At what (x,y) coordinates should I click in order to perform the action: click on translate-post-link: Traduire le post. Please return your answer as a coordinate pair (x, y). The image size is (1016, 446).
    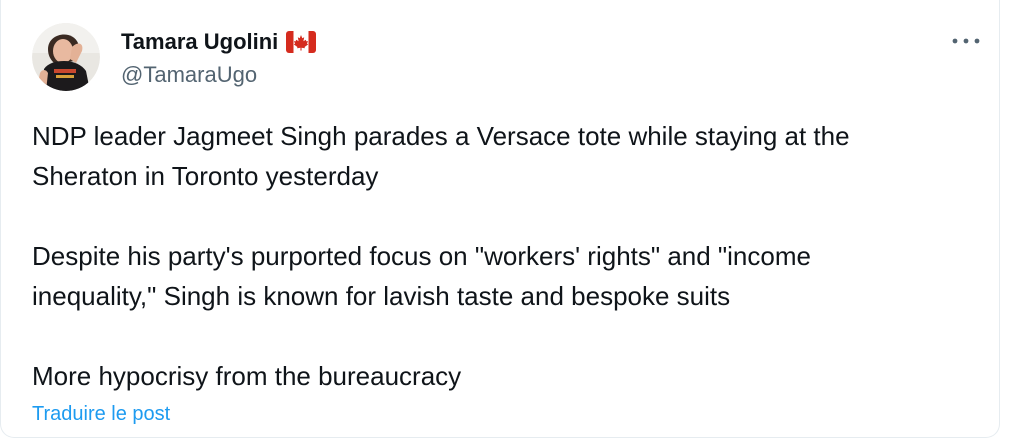
    Looking at the image, I should click on (101, 414).